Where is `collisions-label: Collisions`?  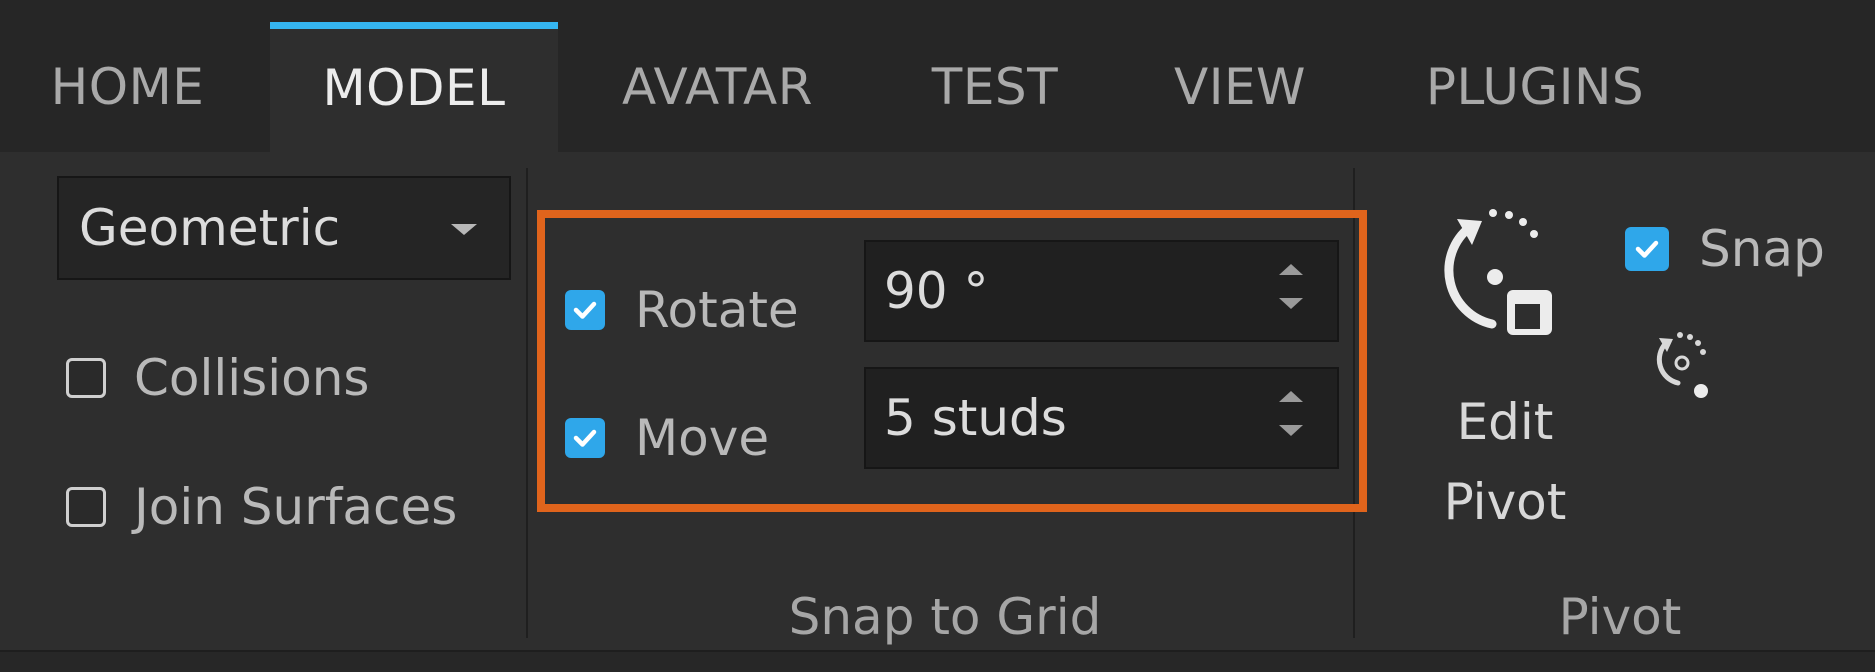
collisions-label: Collisions is located at coordinates (252, 378).